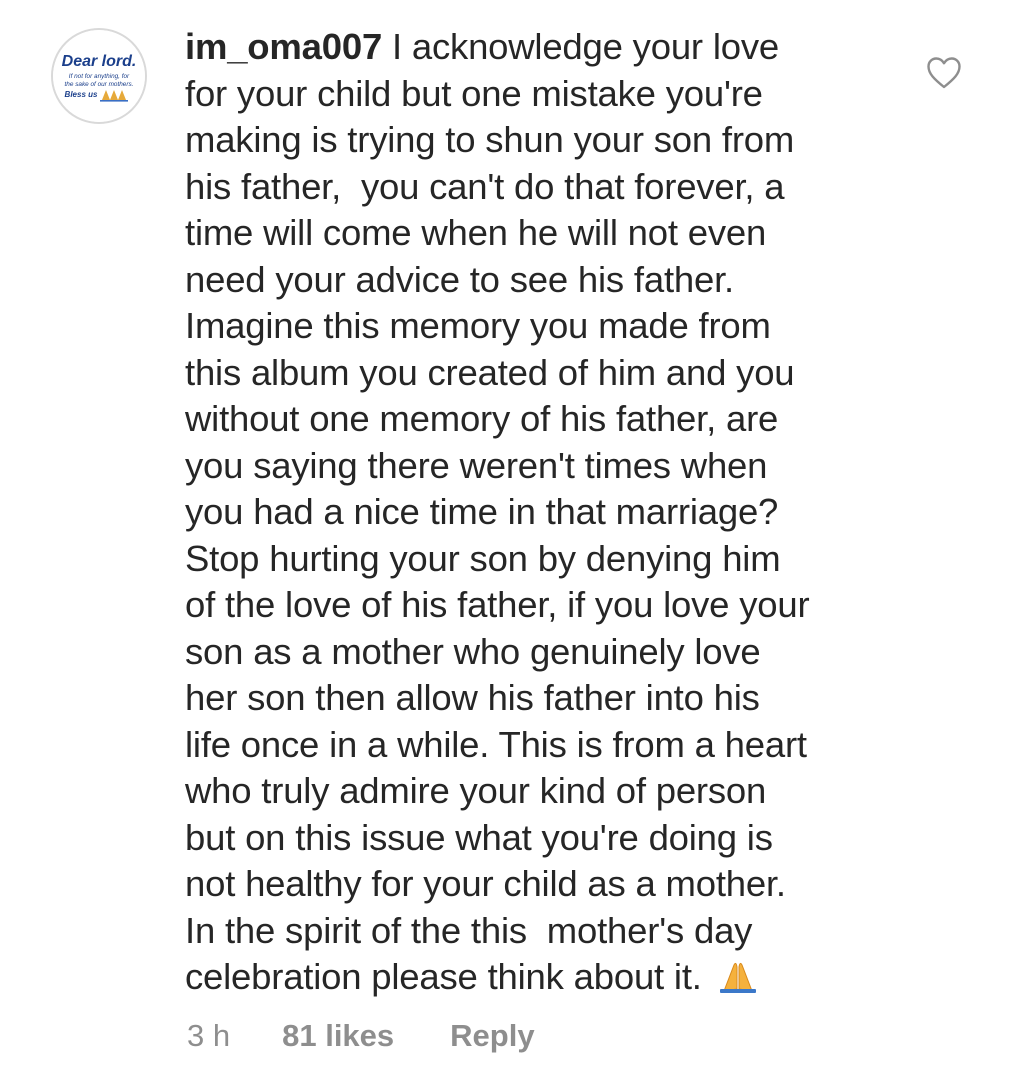  I want to click on comment-text-line: In the spirit of the this mother's day, so click(469, 930).